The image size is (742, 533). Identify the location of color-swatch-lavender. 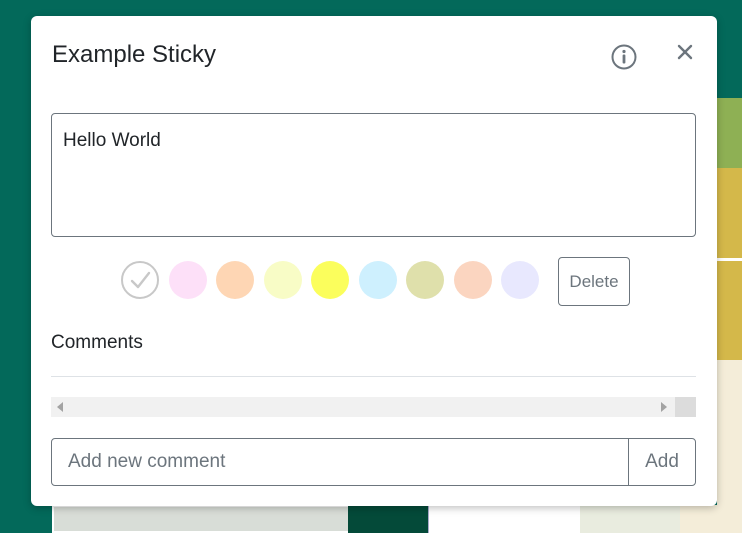
(520, 280).